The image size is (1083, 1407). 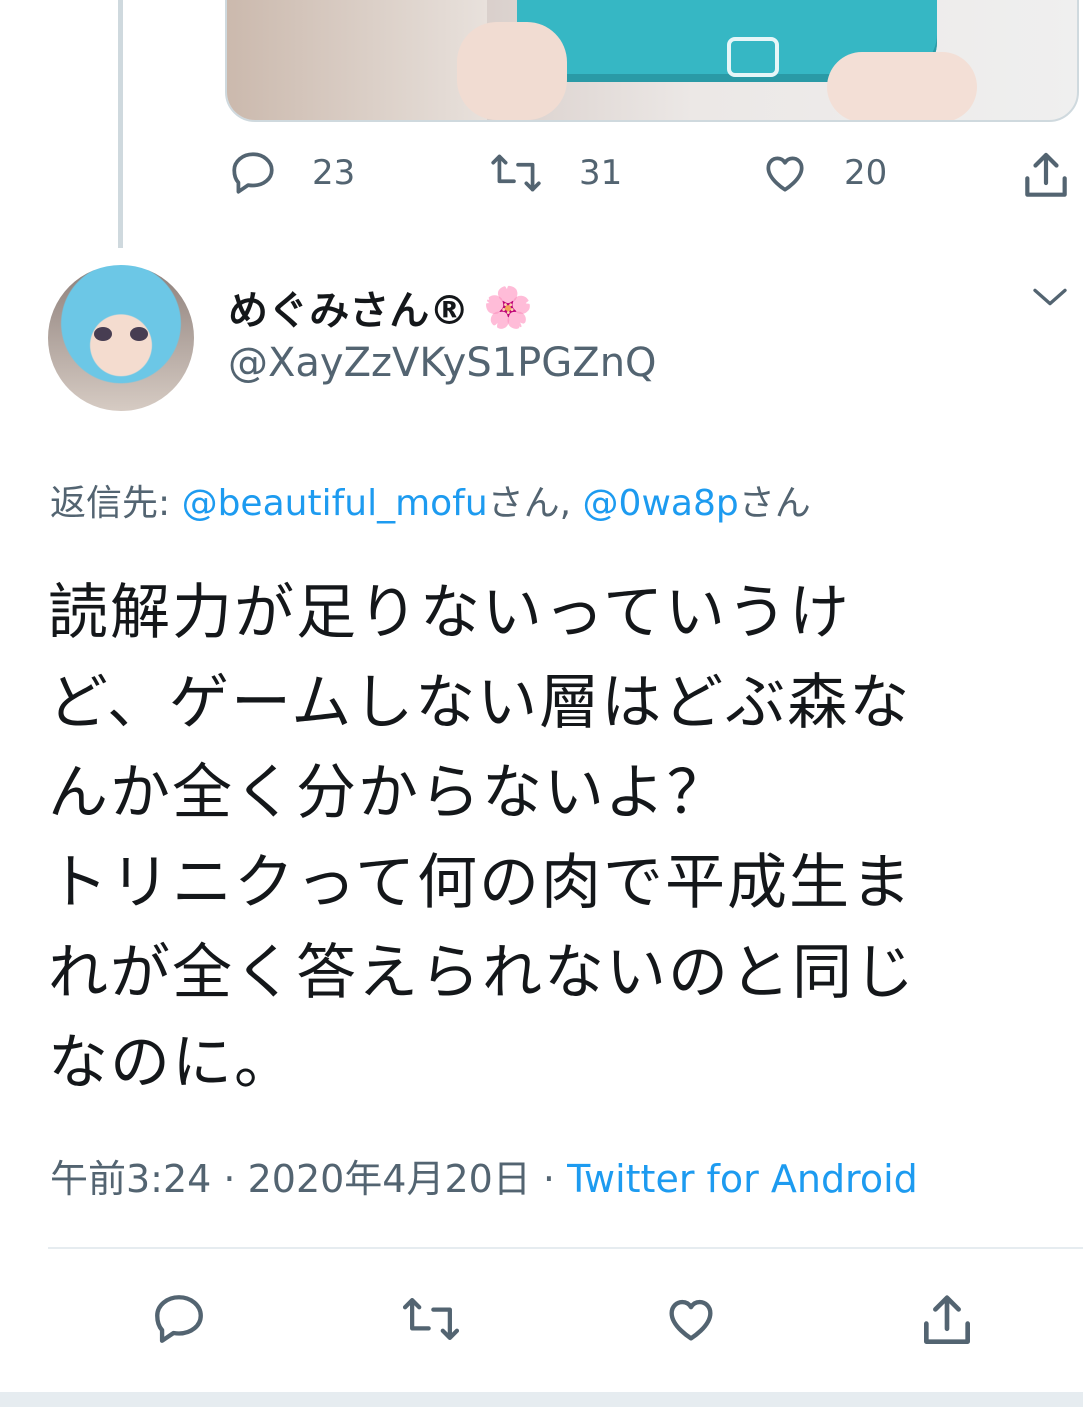 What do you see at coordinates (866, 173) in the screenshot?
I see `like-count: 20` at bounding box center [866, 173].